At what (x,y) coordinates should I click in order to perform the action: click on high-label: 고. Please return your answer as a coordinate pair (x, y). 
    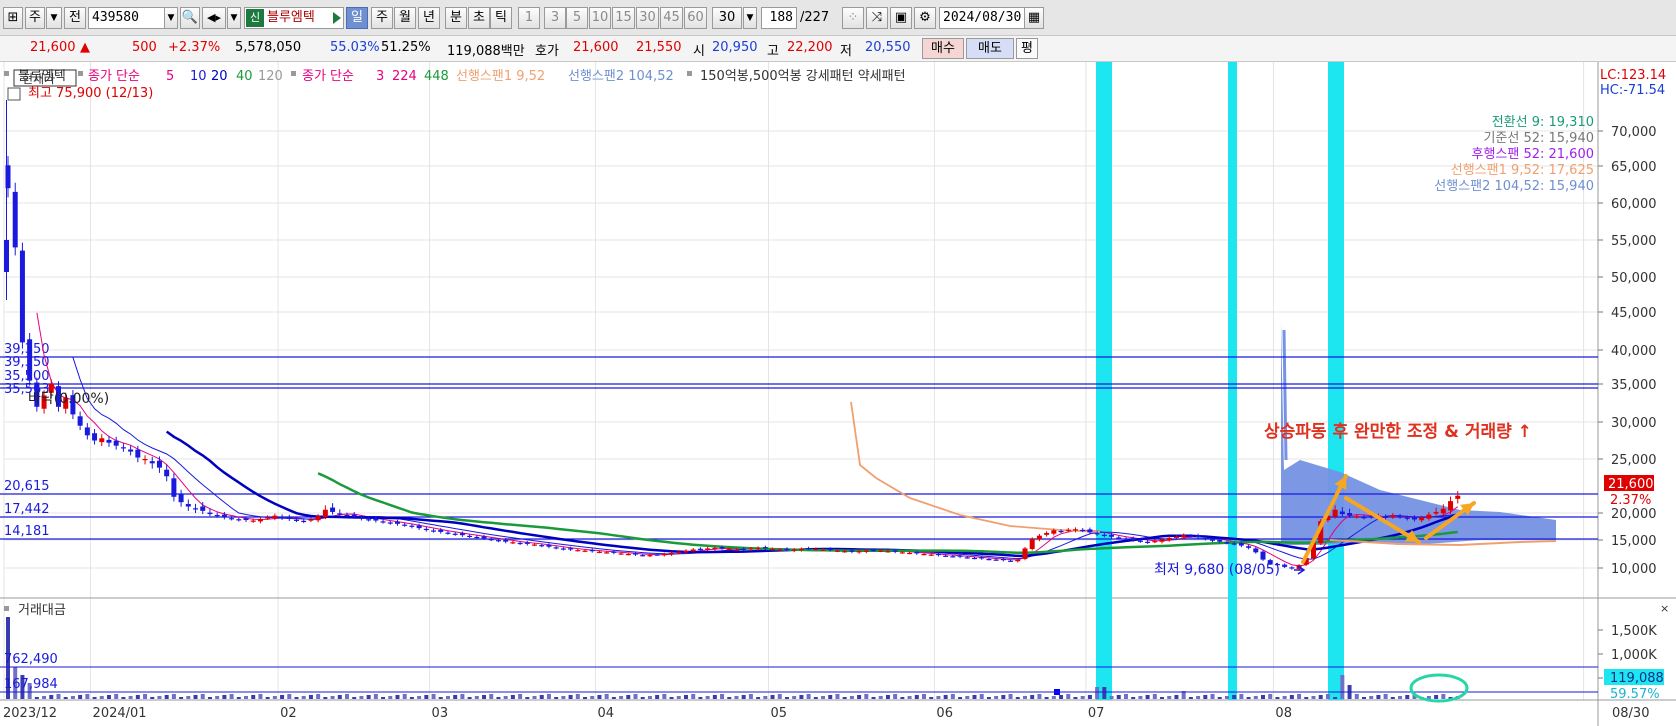
    Looking at the image, I should click on (773, 51).